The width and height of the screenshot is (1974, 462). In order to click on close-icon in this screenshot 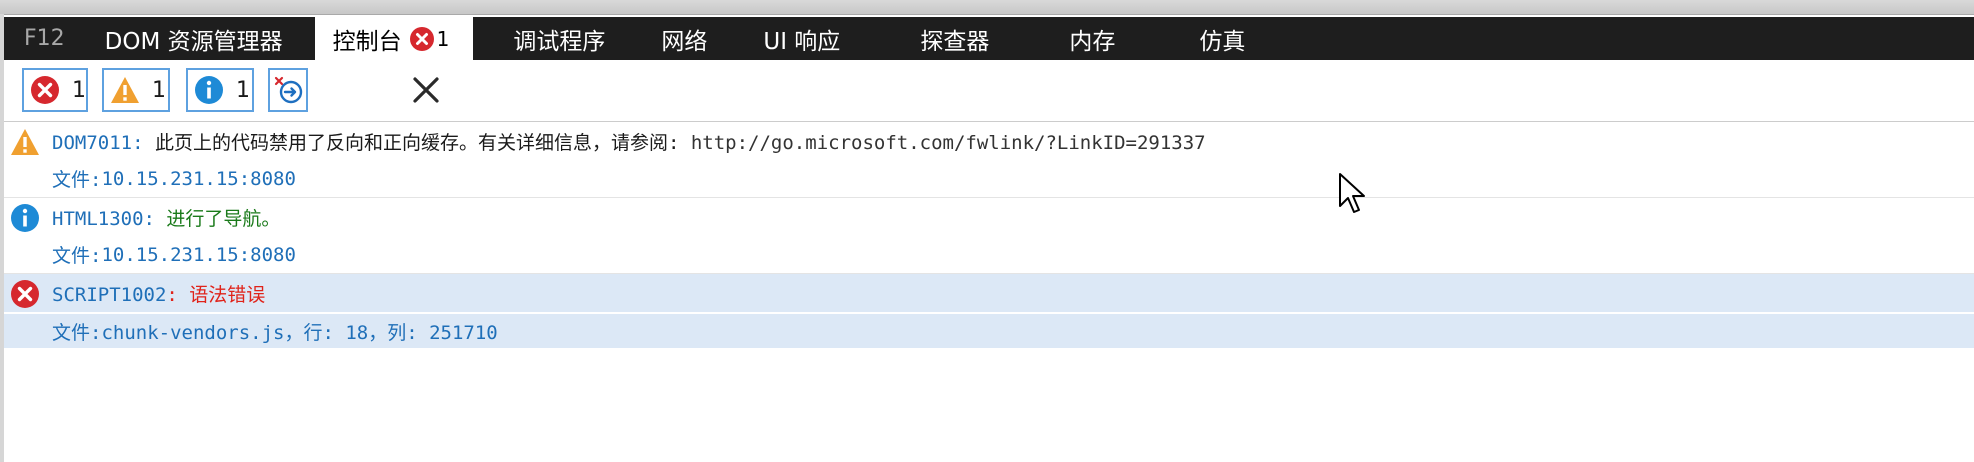, I will do `click(426, 90)`.